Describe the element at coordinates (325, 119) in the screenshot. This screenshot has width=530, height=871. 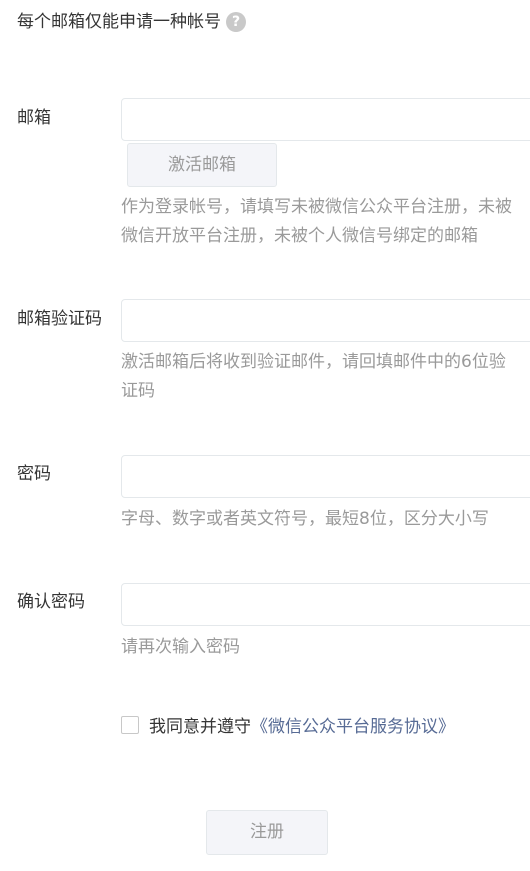
I see `email-input` at that location.